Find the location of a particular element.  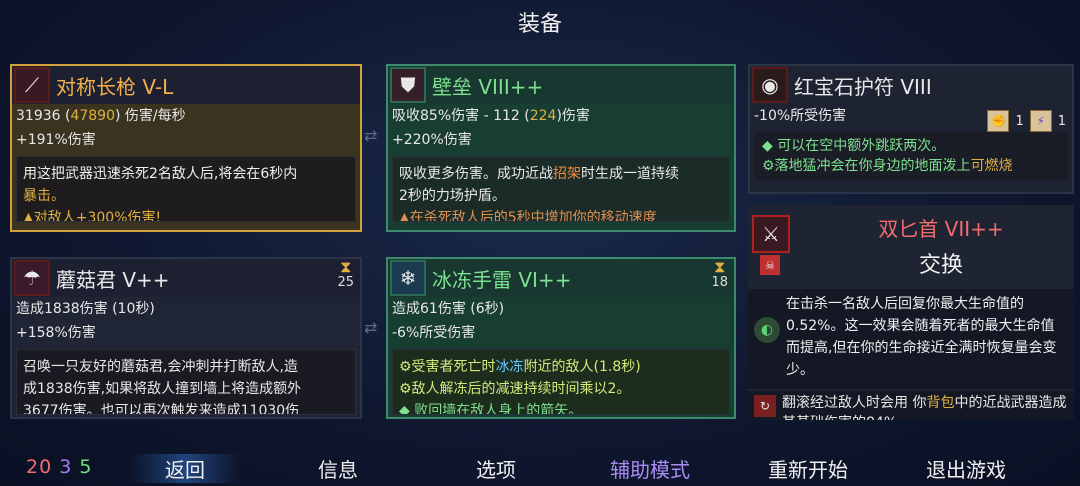

freeze-keyword: 冰冻 is located at coordinates (509, 367).